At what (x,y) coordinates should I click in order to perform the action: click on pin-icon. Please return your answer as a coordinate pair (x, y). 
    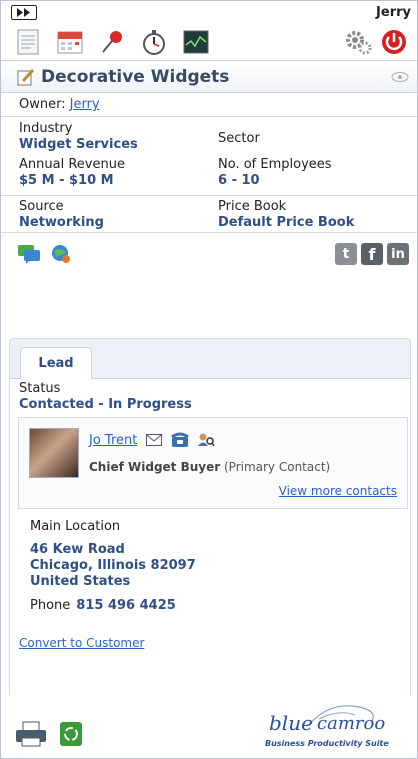
    Looking at the image, I should click on (112, 42).